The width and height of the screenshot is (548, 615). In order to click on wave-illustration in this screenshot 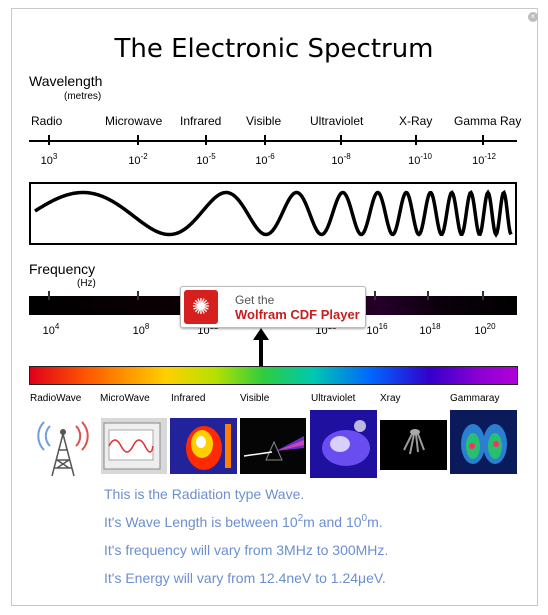, I will do `click(273, 213)`.